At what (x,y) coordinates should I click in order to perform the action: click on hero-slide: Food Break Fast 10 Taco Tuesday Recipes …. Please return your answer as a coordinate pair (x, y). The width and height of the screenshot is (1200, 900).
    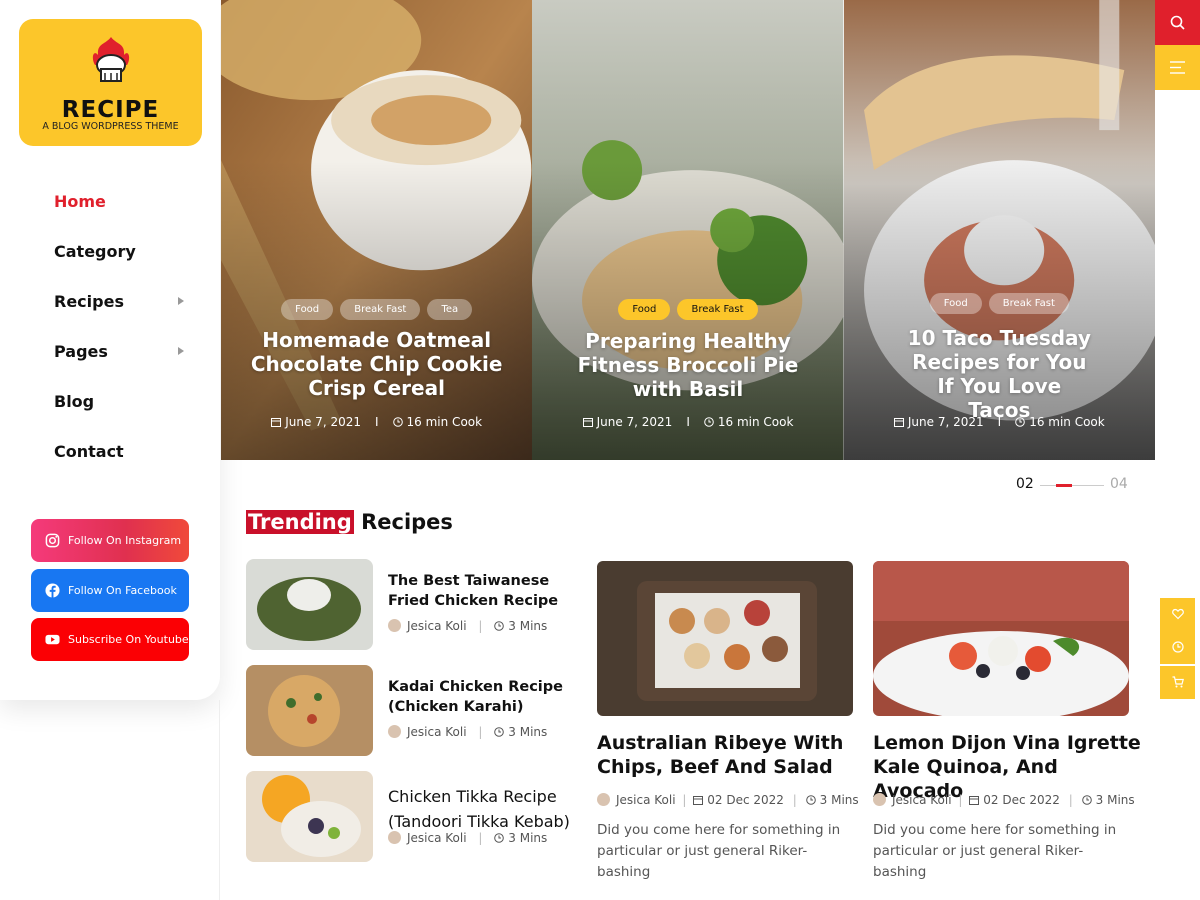
    Looking at the image, I should click on (999, 230).